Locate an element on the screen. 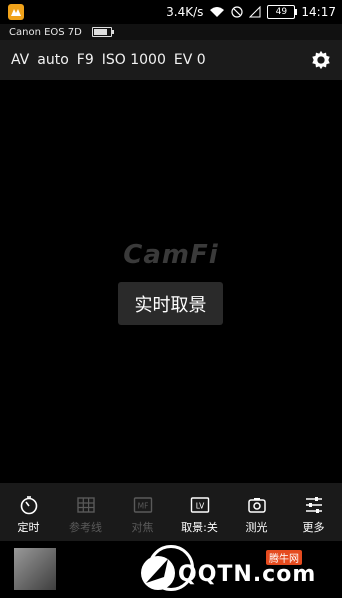  iso-param: ISO 1000 is located at coordinates (134, 60).